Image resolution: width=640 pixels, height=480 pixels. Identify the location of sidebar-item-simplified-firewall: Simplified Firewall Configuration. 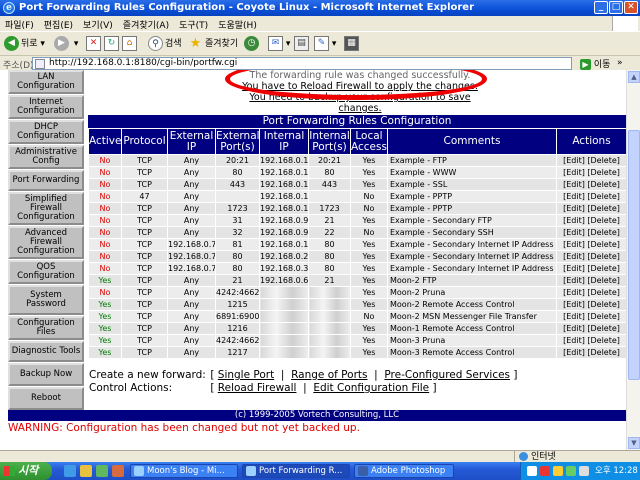
(46, 208).